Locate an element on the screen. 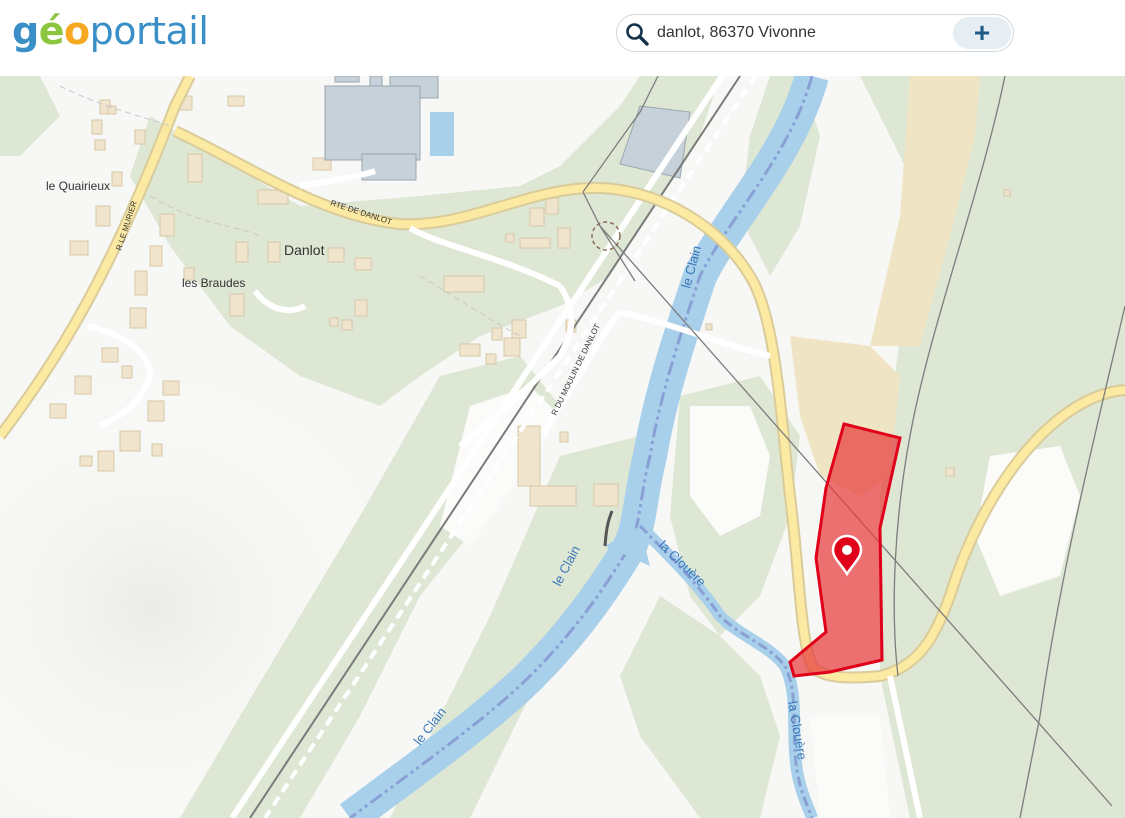  logo-e: é is located at coordinates (51, 31).